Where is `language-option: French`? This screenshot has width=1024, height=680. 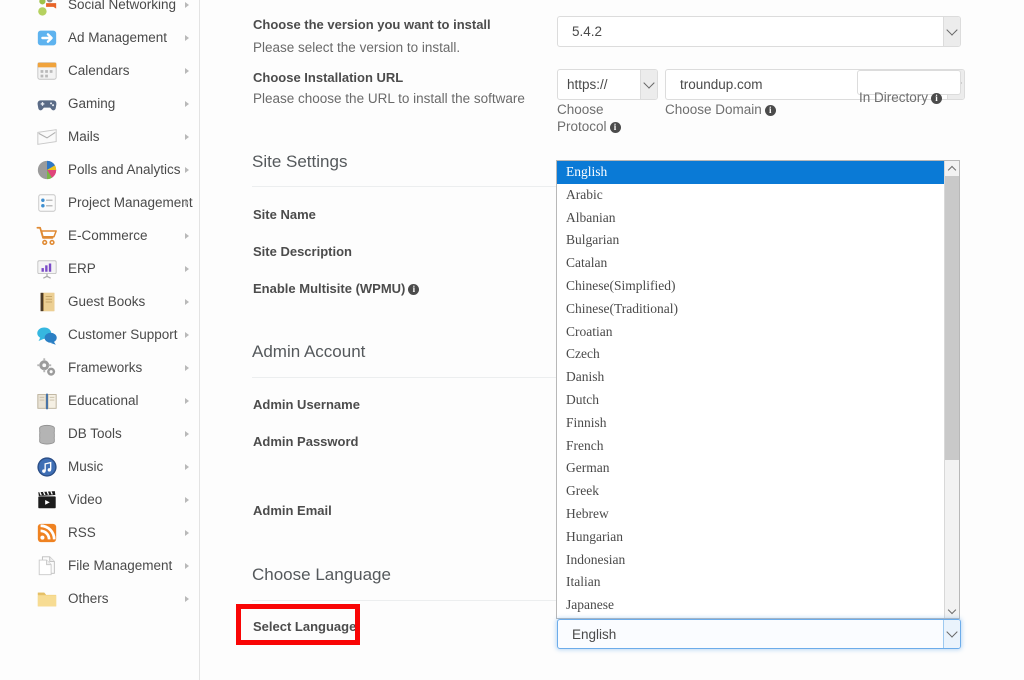 language-option: French is located at coordinates (758, 446).